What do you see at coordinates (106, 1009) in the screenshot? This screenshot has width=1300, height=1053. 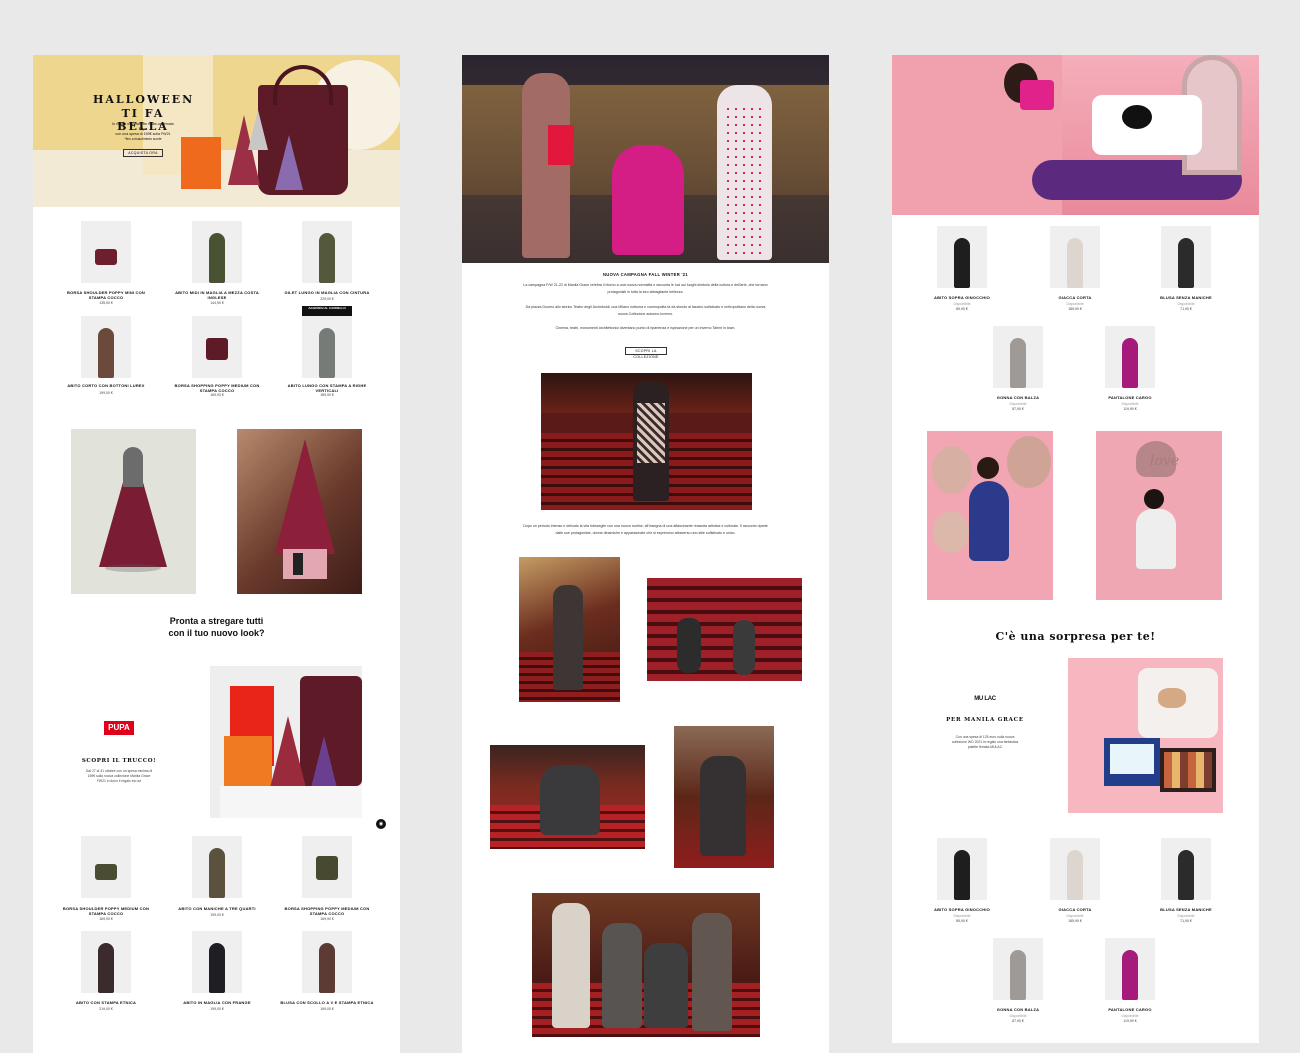 I see `product-price: 219,00 €` at bounding box center [106, 1009].